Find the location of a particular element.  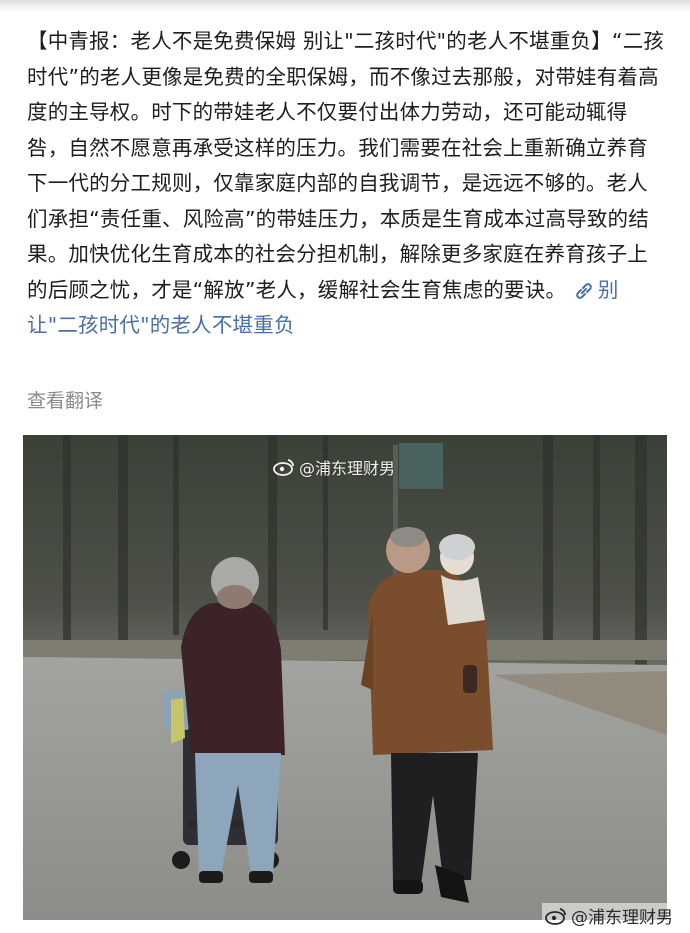

translate-button: 查看翻译 is located at coordinates (65, 399).